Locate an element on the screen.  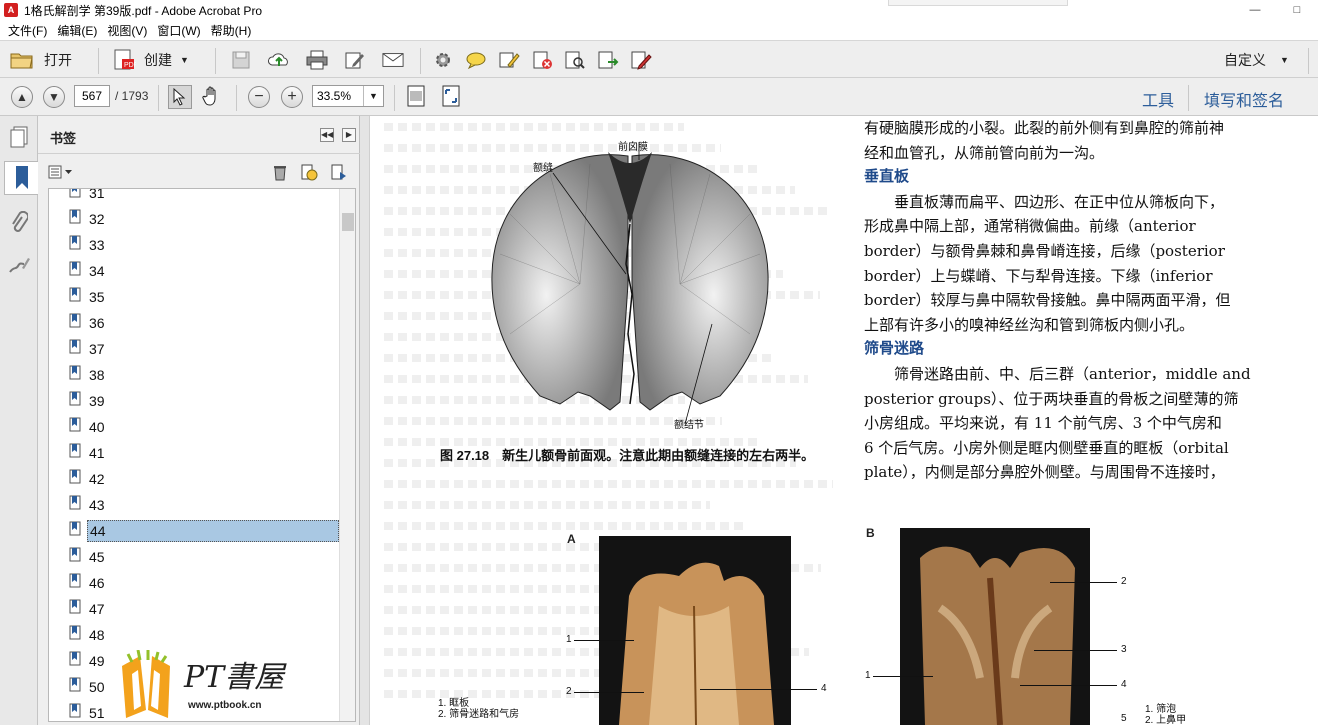
previous-page-button: ▲ is located at coordinates (22, 97).